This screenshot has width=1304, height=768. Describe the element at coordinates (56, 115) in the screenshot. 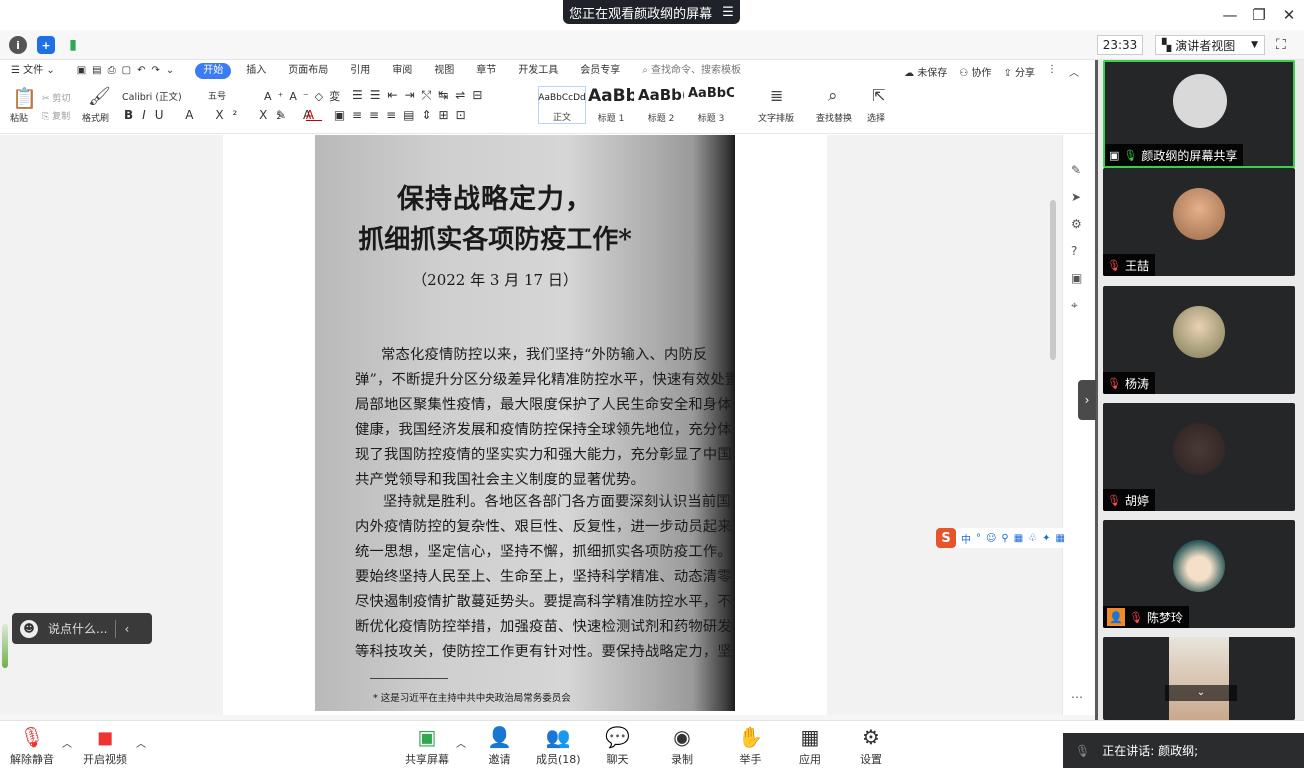

I see `copy-button: ⎘ 复制` at that location.